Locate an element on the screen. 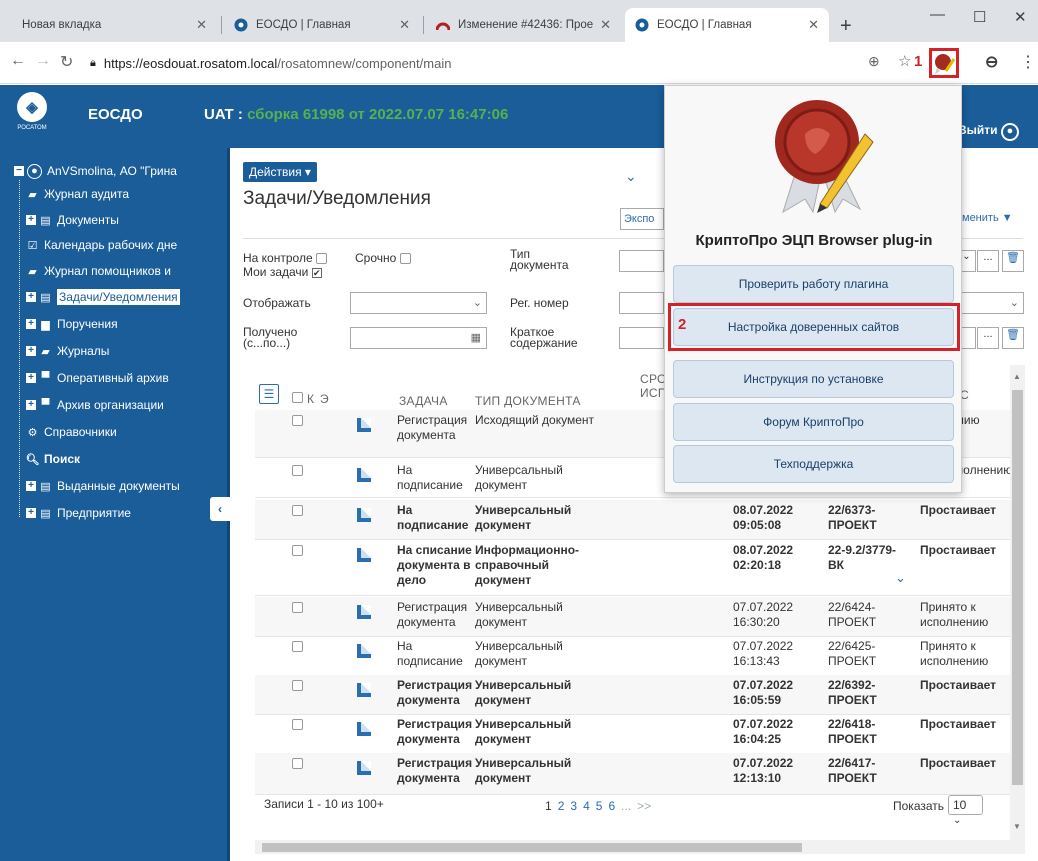 Image resolution: width=1038 pixels, height=861 pixels. page-link: 6 is located at coordinates (611, 806).